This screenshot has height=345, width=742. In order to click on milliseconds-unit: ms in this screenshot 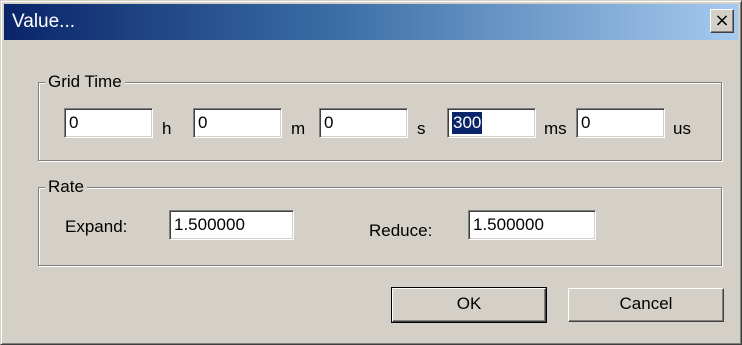, I will do `click(555, 128)`.